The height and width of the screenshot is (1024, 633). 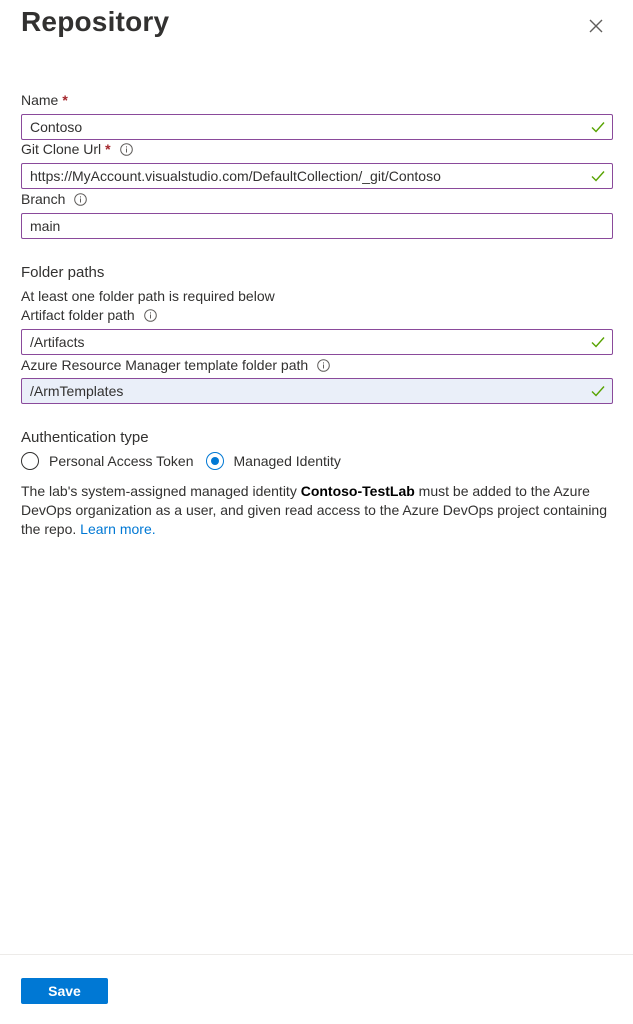 I want to click on close-icon, so click(x=596, y=26).